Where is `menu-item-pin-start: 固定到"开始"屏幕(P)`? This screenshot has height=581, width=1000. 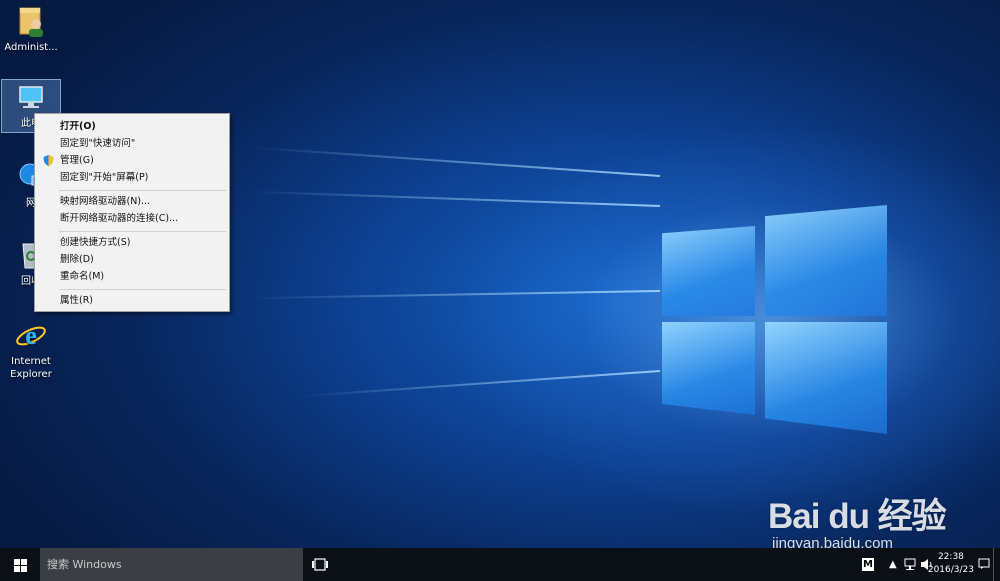 menu-item-pin-start: 固定到"开始"屏幕(P) is located at coordinates (132, 177).